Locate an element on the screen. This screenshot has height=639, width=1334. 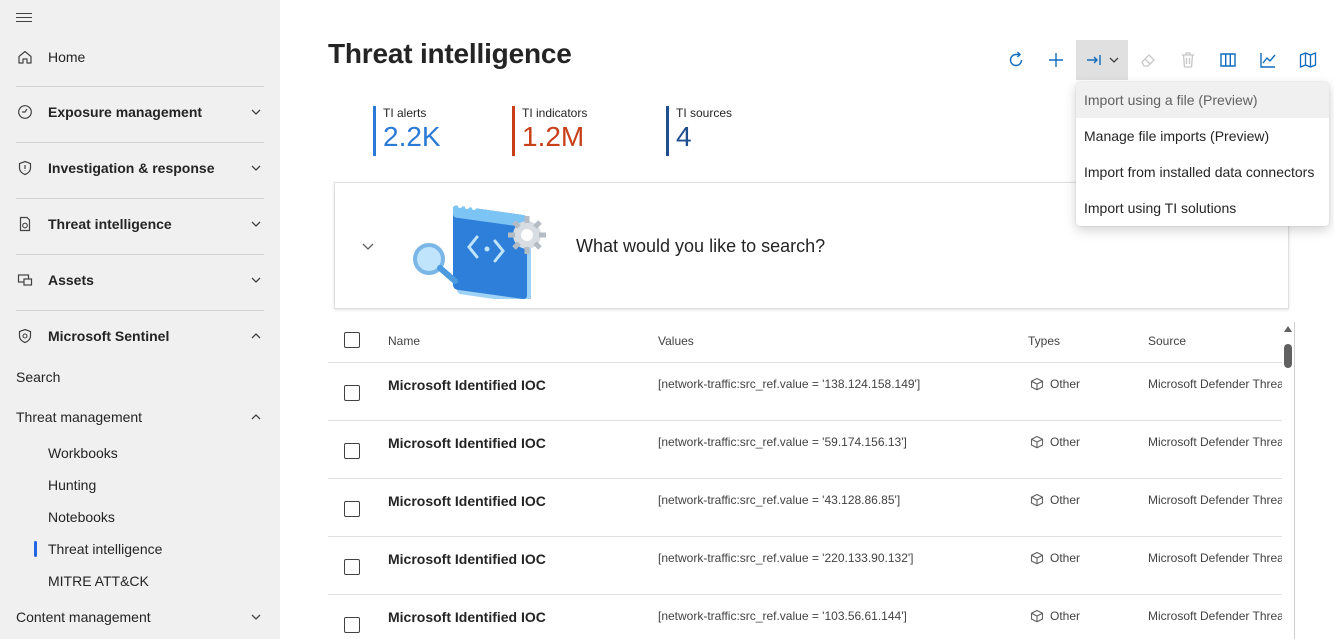
column-header-source: Source is located at coordinates (1167, 341).